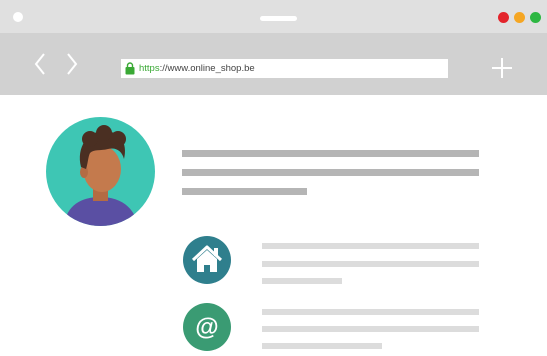 The width and height of the screenshot is (547, 356). What do you see at coordinates (284, 68) in the screenshot?
I see `address-bar: https://www.online_shop.be` at bounding box center [284, 68].